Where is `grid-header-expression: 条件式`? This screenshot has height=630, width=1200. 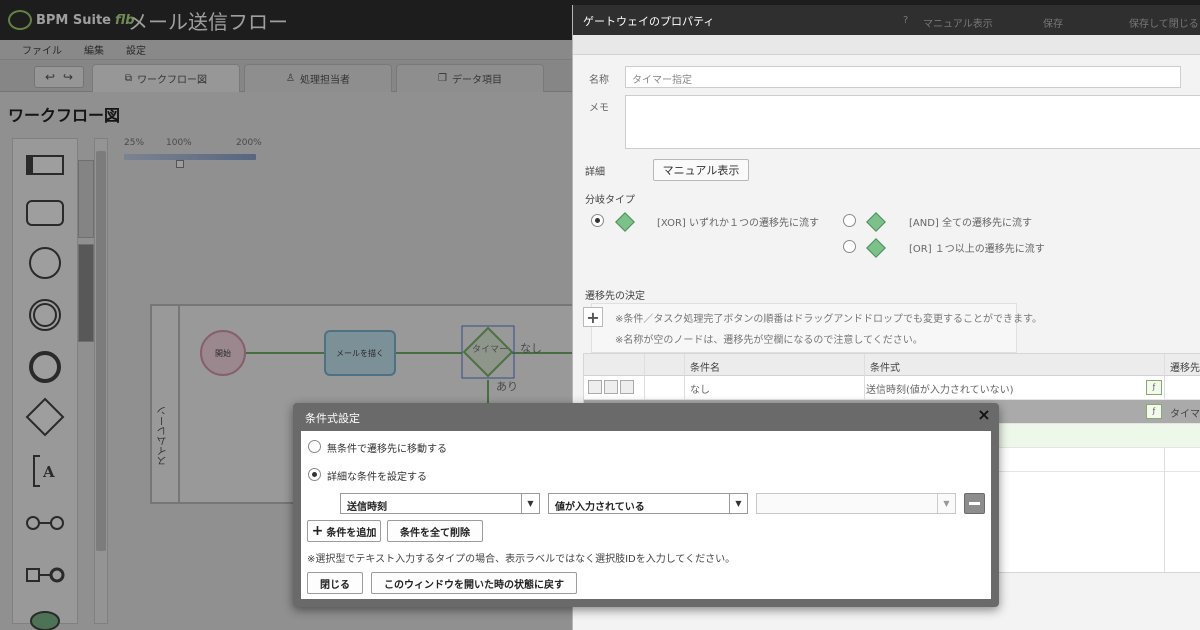 grid-header-expression: 条件式 is located at coordinates (885, 366).